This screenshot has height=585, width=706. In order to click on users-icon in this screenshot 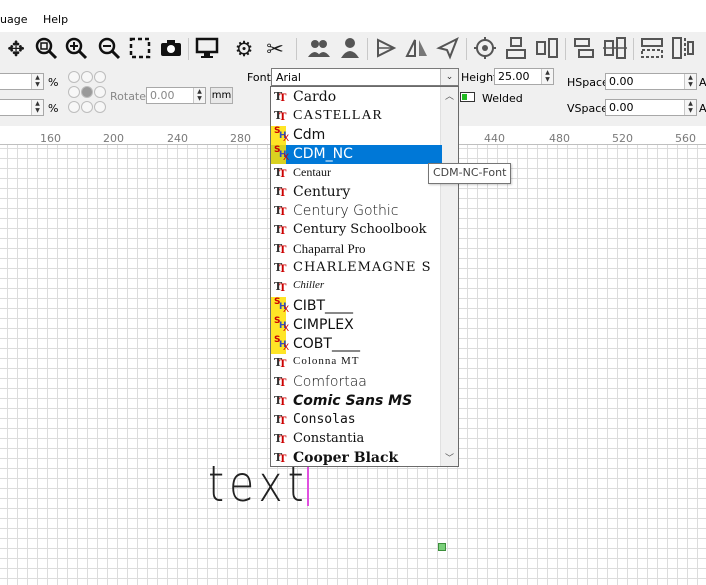, I will do `click(319, 49)`.